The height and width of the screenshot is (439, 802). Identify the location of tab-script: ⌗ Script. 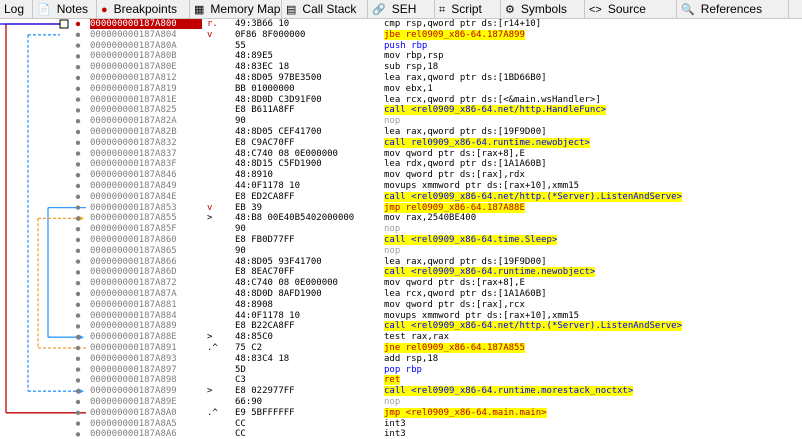
(468, 9).